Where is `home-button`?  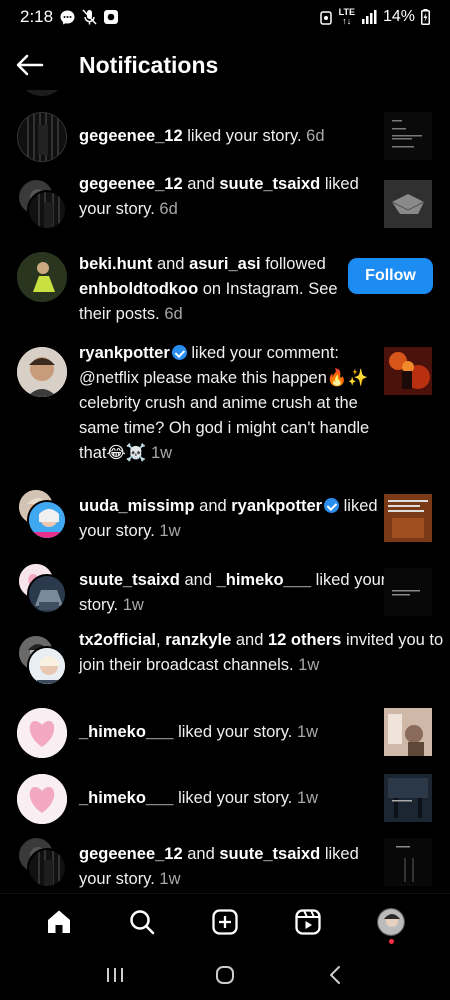
home-button is located at coordinates (225, 975).